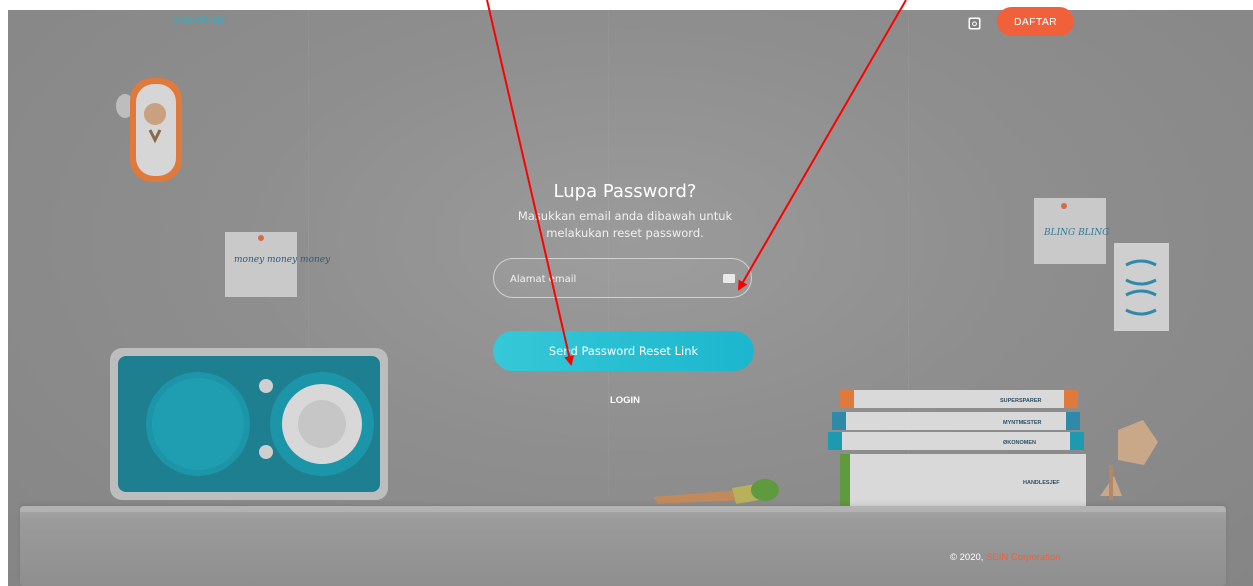 The height and width of the screenshot is (586, 1253). What do you see at coordinates (623, 351) in the screenshot?
I see `send-reset-link-button: Send Password Reset Link` at bounding box center [623, 351].